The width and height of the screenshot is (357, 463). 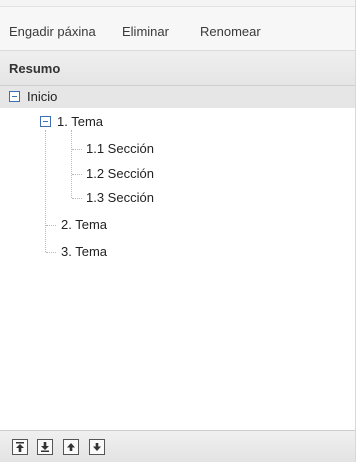 I want to click on rename-button: Renomear, so click(x=230, y=31).